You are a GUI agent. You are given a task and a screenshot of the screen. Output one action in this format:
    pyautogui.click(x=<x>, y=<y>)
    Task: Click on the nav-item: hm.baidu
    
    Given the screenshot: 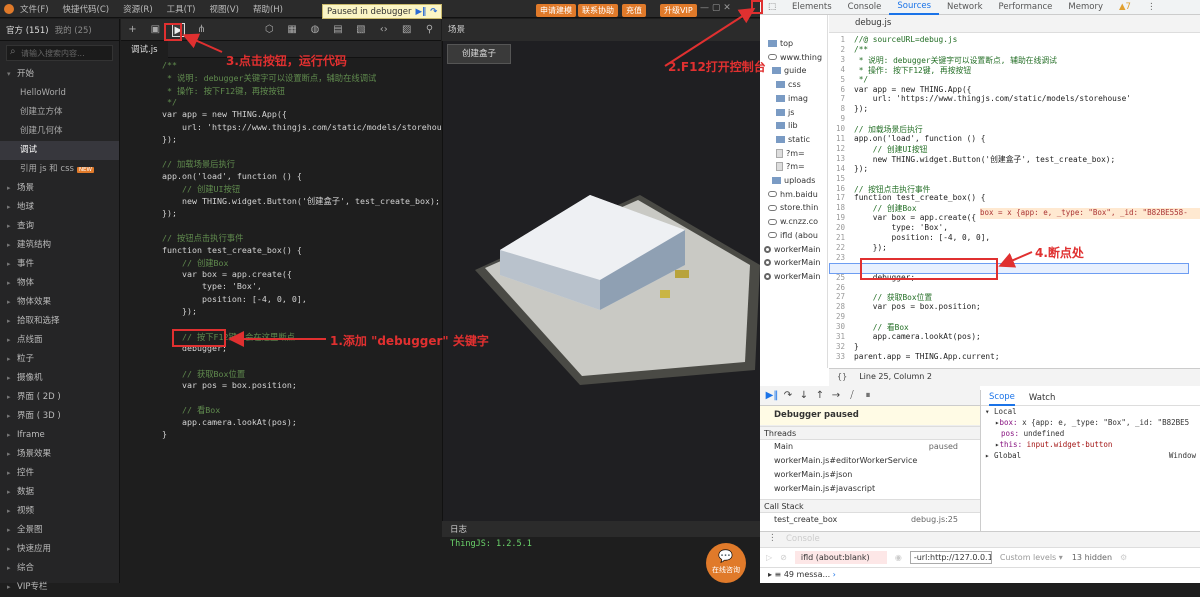 What is the action you would take?
    pyautogui.click(x=793, y=194)
    